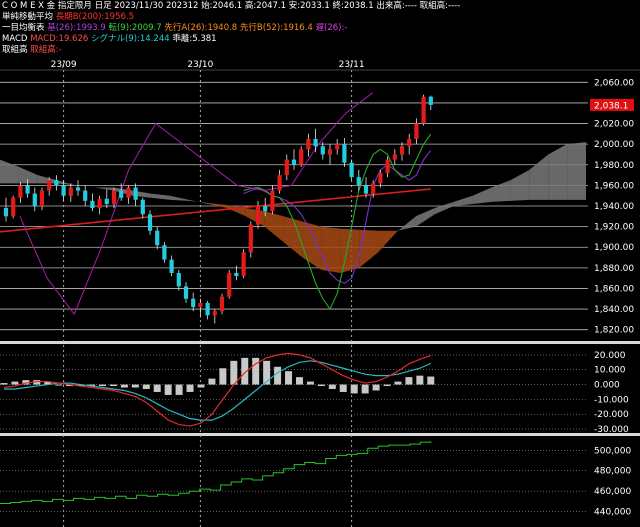 Image resolution: width=640 pixels, height=527 pixels. I want to click on oi-tick-label: 480,000, so click(612, 472).